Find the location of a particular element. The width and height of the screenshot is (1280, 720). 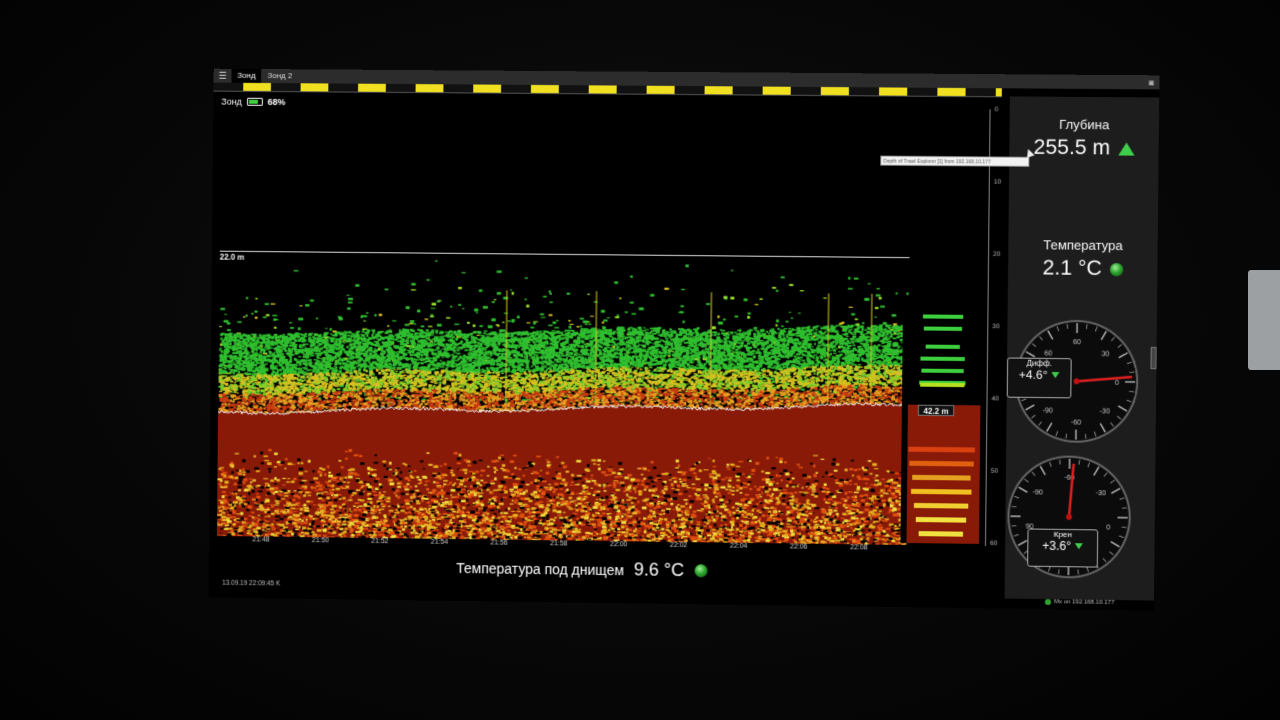

range-marker-label: 22.0 m is located at coordinates (232, 257).